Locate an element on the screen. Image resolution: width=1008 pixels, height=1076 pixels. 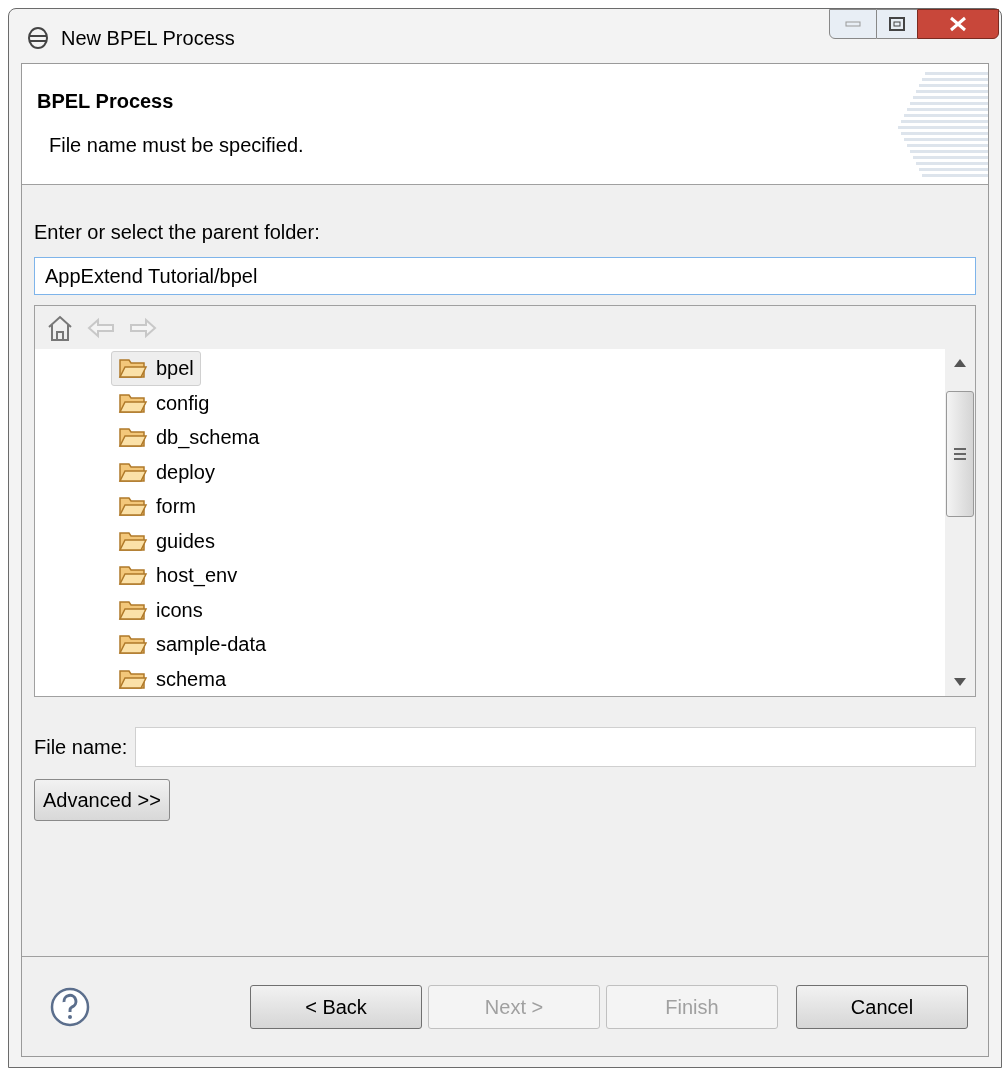
maximize-icon is located at coordinates (897, 24).